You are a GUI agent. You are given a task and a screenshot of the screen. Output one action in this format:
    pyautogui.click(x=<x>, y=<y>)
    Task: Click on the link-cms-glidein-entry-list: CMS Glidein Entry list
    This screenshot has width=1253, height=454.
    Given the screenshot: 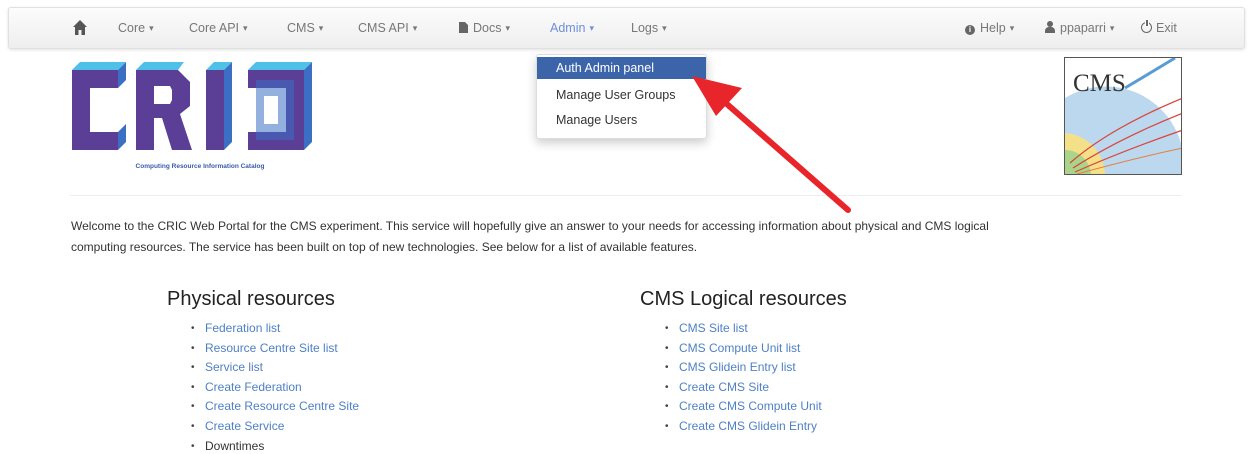 What is the action you would take?
    pyautogui.click(x=737, y=367)
    